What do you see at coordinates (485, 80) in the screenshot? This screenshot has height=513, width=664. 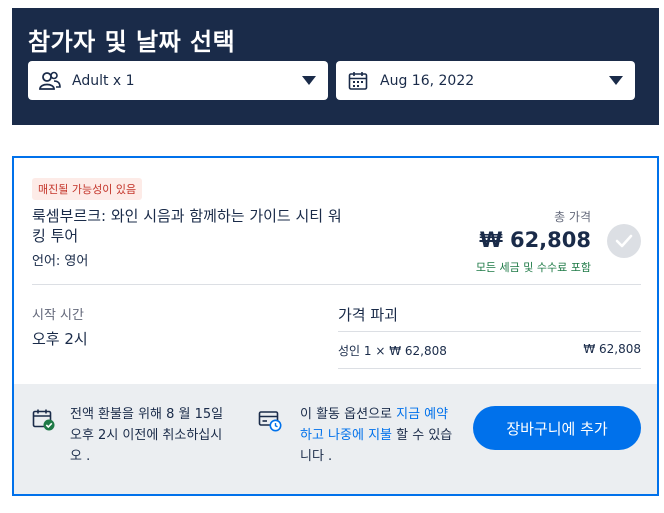 I see `date-selector: Aug 16, 2022` at bounding box center [485, 80].